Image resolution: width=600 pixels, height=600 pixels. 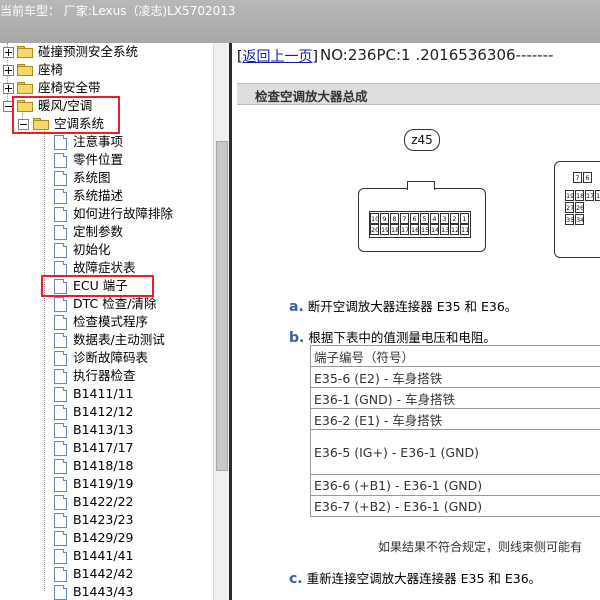 What do you see at coordinates (98, 231) in the screenshot?
I see `sidebar-item-label: 定制参数` at bounding box center [98, 231].